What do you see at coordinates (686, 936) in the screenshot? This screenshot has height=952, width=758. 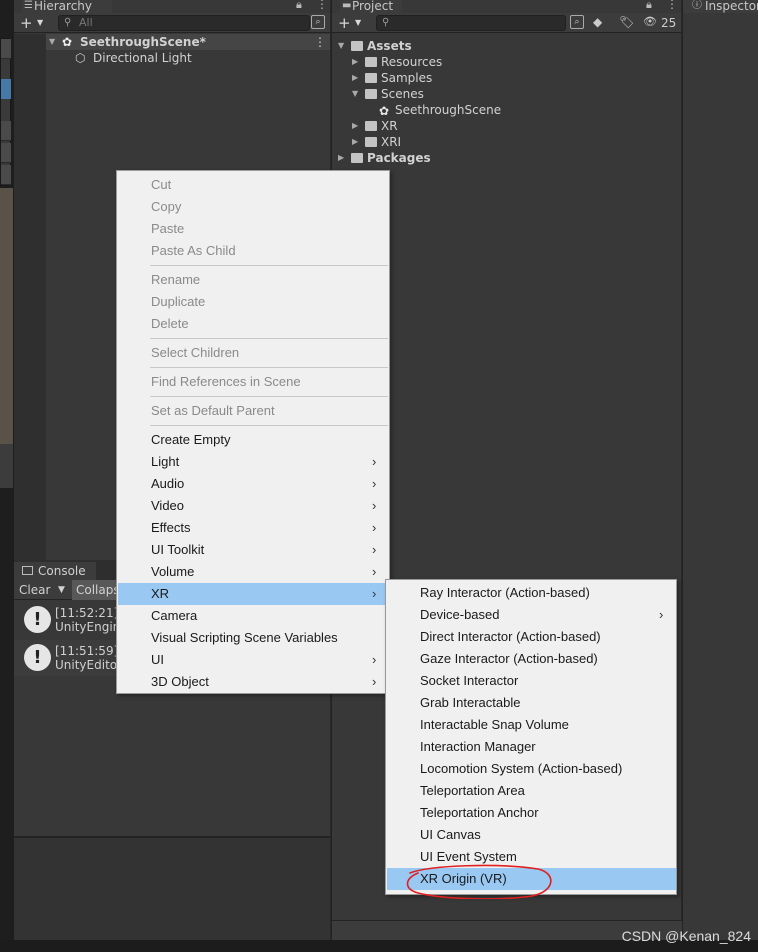 I see `watermark-text: CSDN @Kenan_824` at bounding box center [686, 936].